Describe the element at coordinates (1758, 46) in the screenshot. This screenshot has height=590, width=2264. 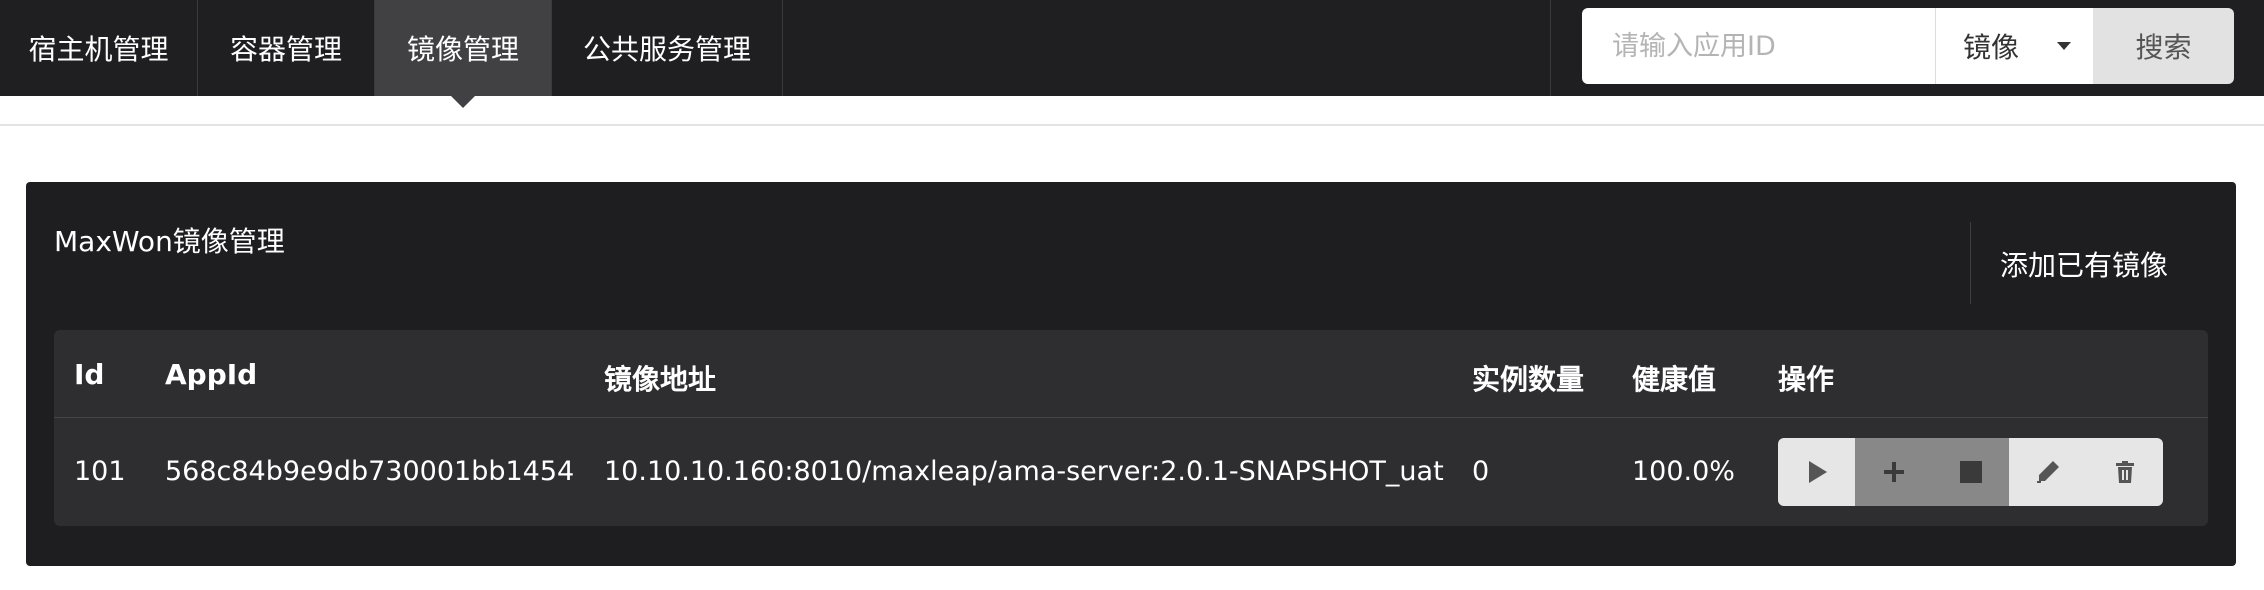
I see `app-id-search-input` at that location.